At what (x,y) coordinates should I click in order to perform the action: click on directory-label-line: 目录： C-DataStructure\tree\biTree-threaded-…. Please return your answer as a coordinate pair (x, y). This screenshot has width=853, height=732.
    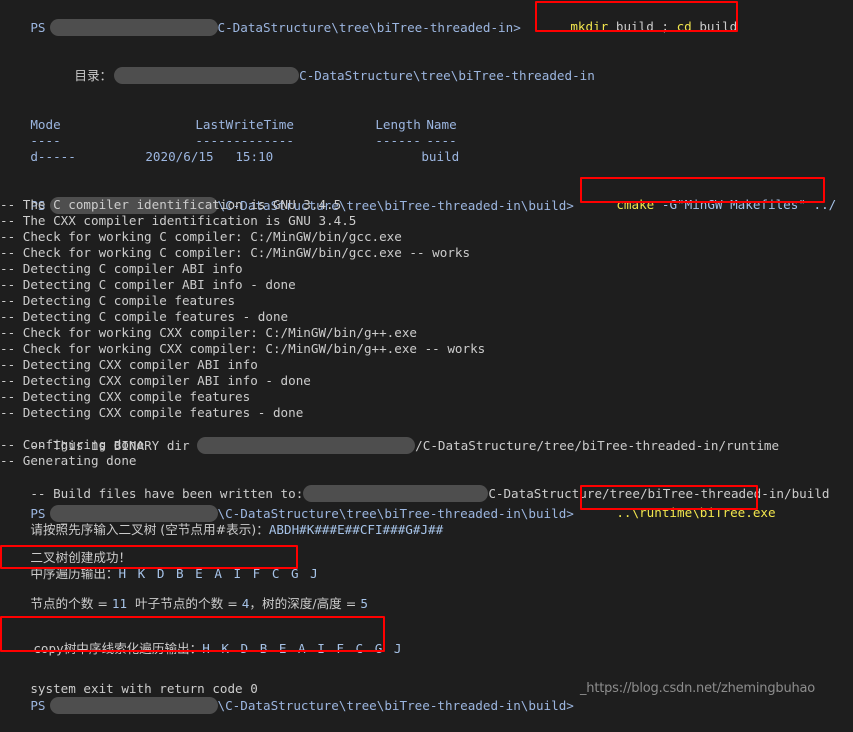
    Looking at the image, I should click on (319, 76).